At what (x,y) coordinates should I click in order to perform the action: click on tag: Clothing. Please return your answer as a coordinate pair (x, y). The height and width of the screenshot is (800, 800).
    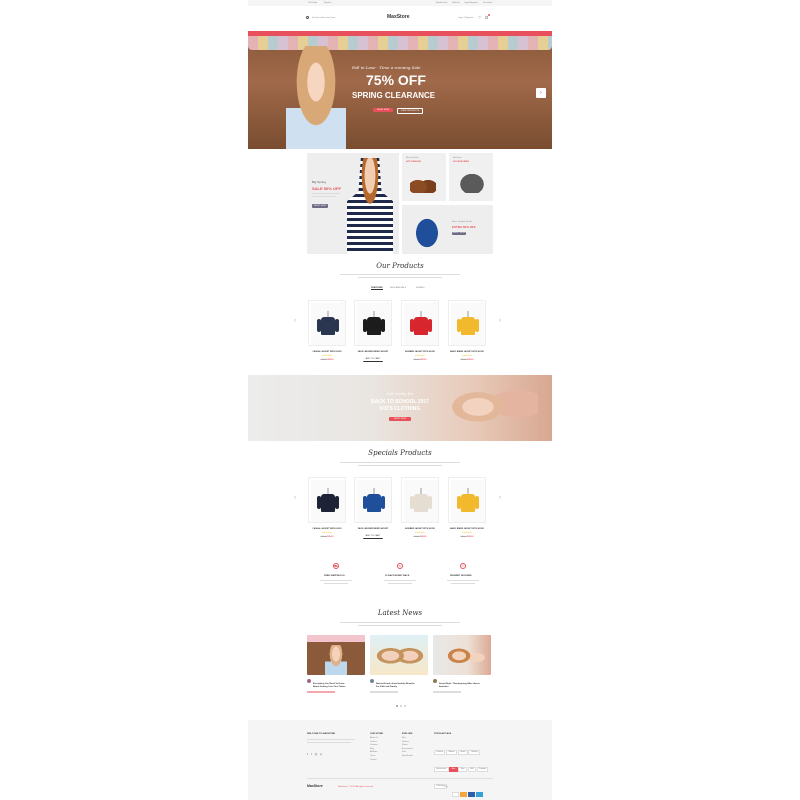
    Looking at the image, I should click on (474, 753).